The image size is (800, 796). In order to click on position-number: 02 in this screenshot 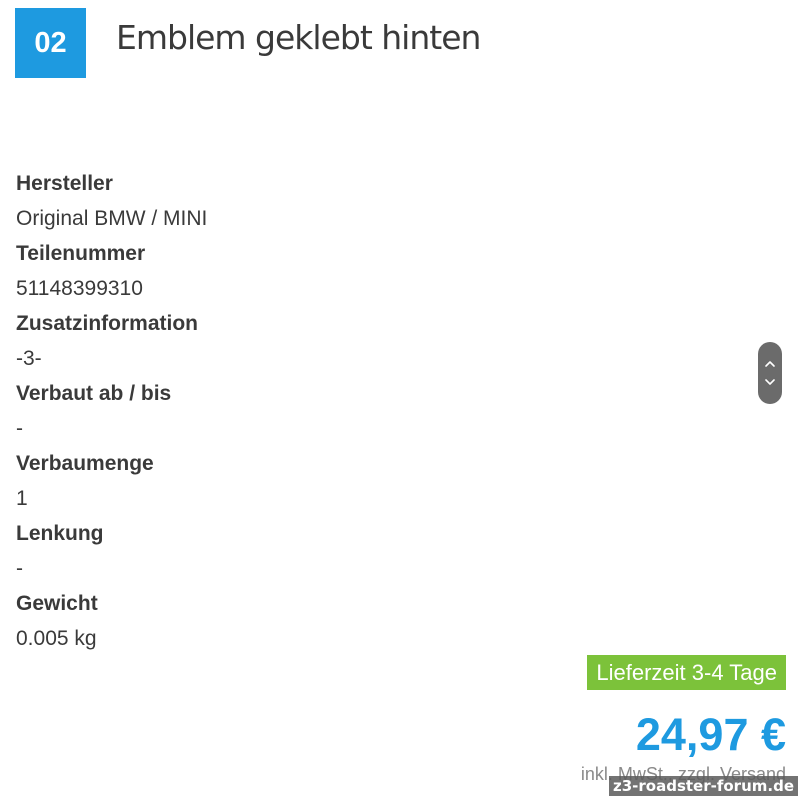, I will do `click(50, 42)`.